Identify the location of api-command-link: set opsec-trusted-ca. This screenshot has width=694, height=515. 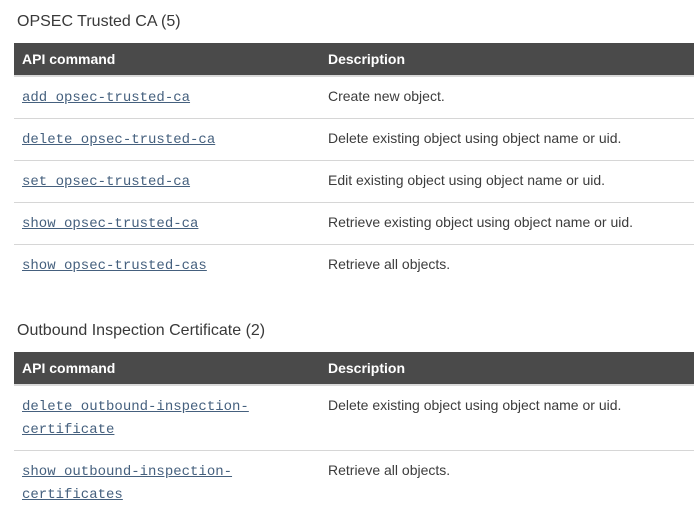
(106, 182).